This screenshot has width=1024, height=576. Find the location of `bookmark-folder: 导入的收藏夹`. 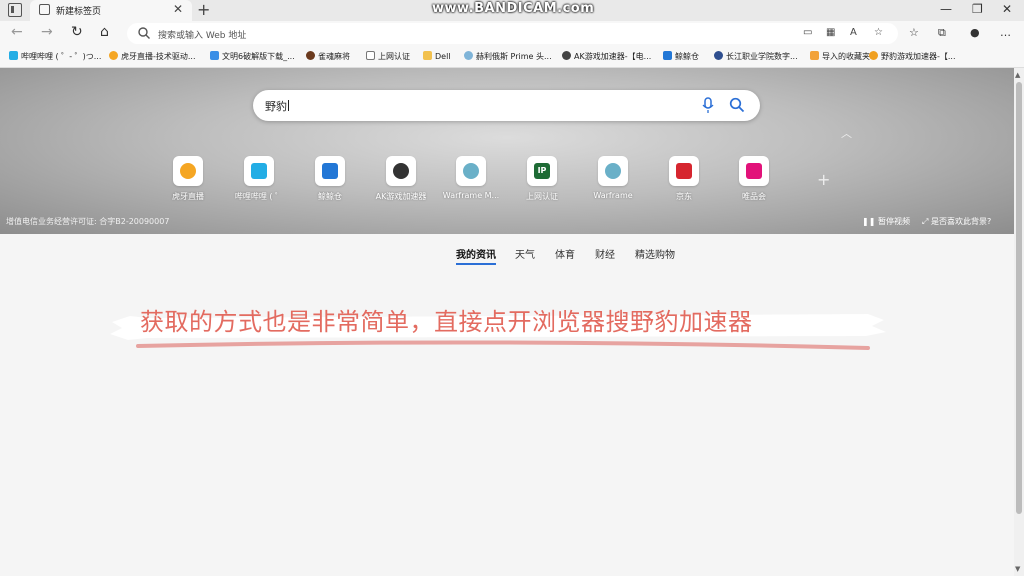

bookmark-folder: 导入的收藏夹 is located at coordinates (840, 56).